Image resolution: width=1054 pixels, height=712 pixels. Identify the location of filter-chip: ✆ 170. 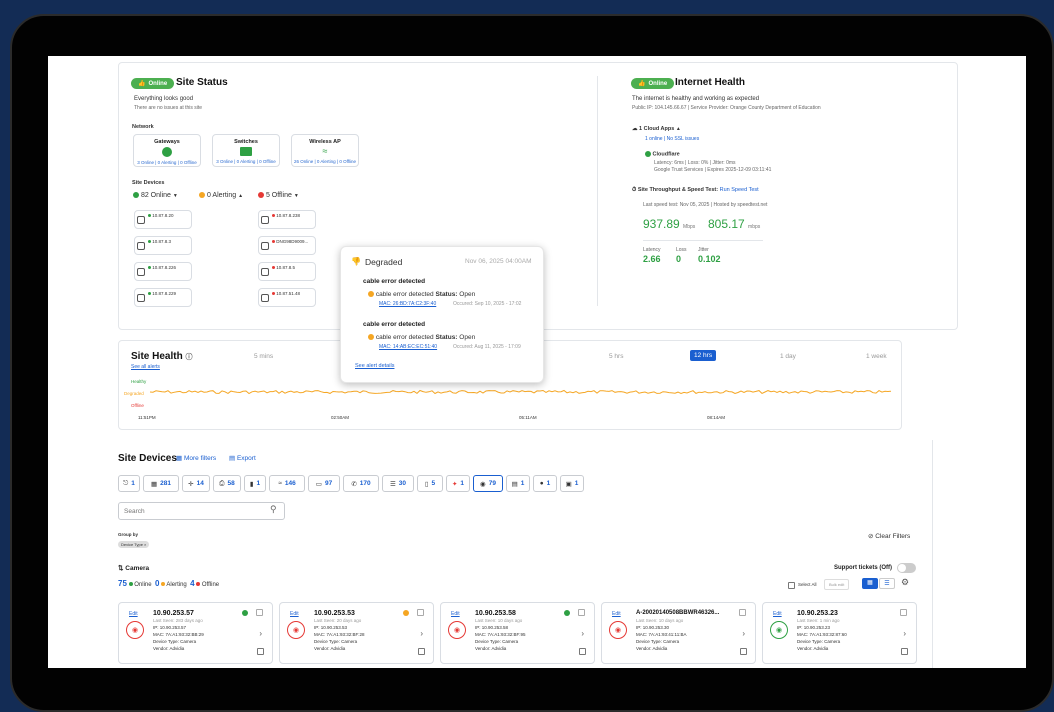
(361, 483).